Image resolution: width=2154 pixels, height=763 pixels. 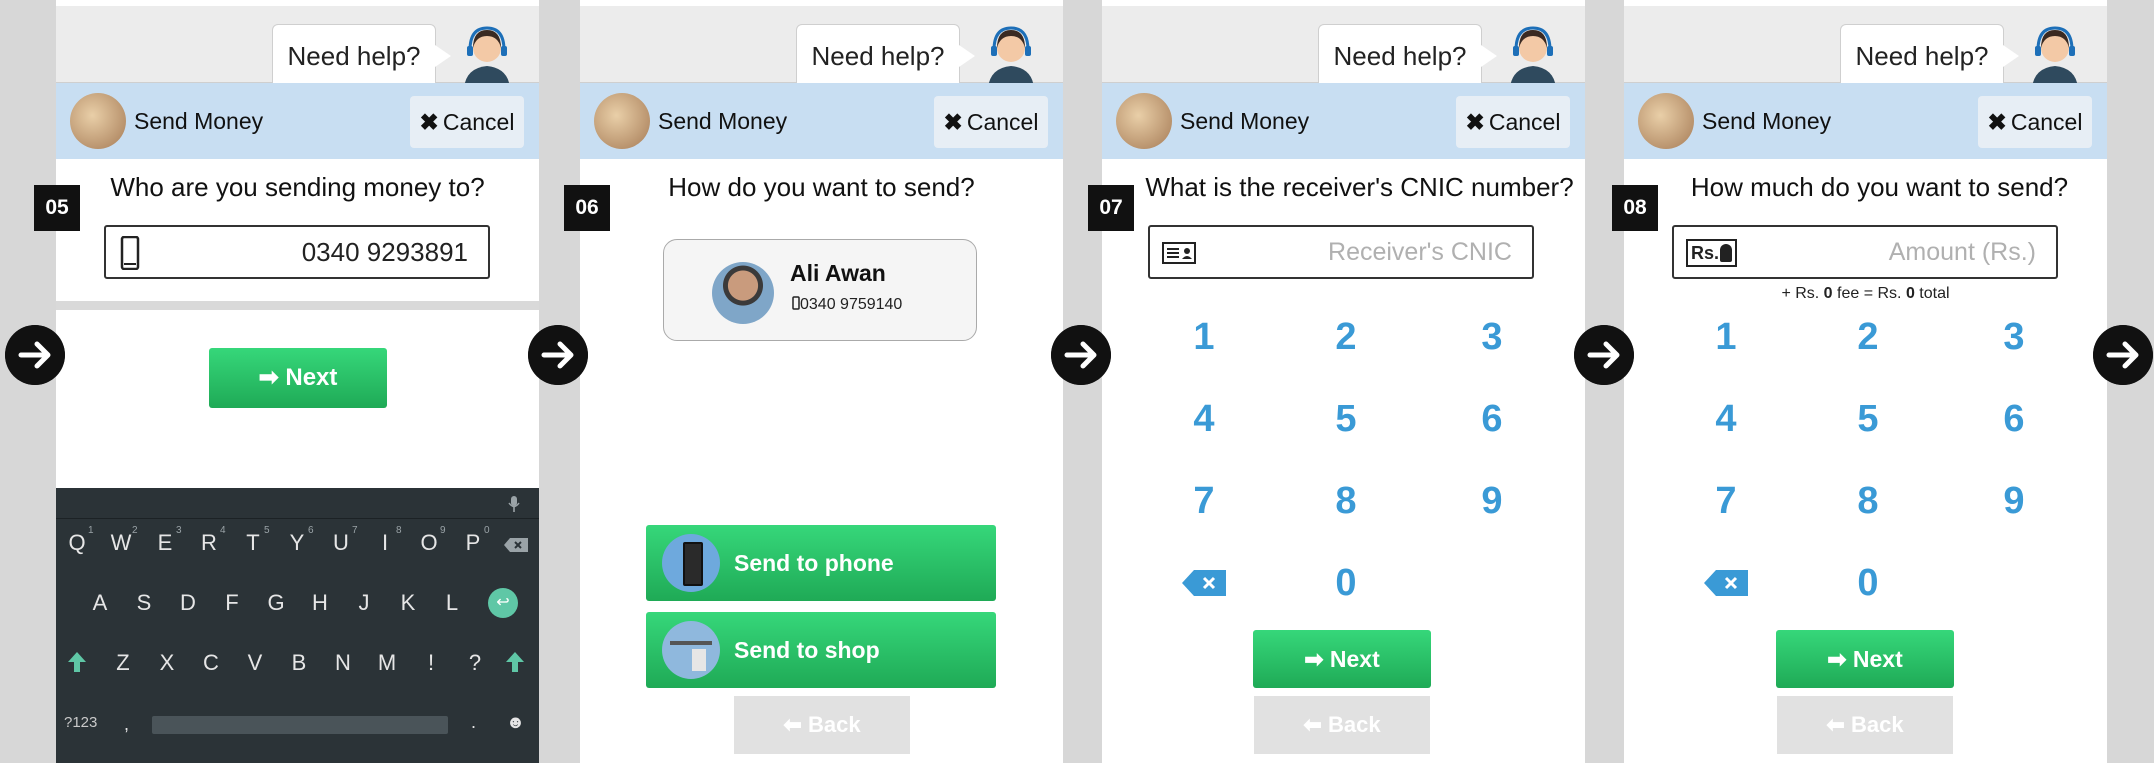 I want to click on cnic-field: Receiver's CNIC, so click(x=1341, y=252).